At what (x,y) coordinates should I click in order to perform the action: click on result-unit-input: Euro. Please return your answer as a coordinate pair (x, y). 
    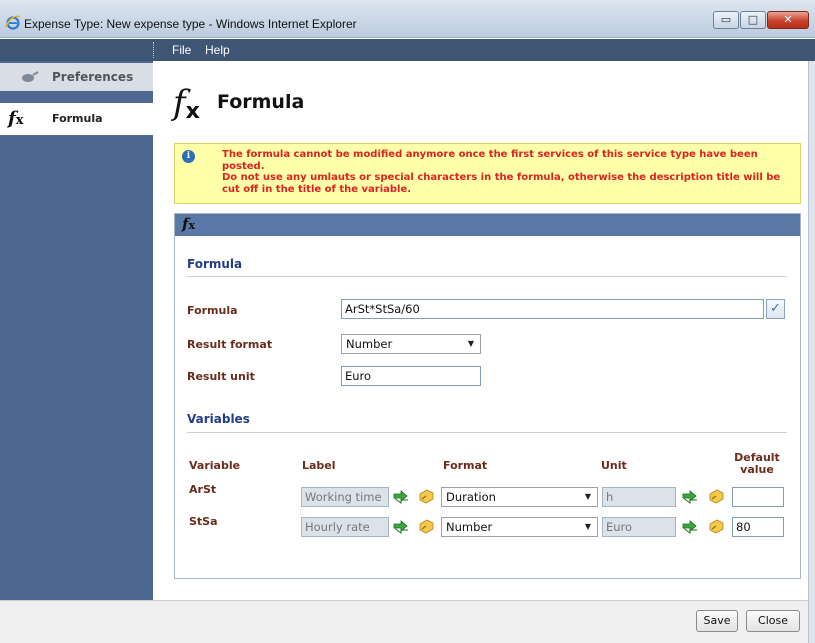
    Looking at the image, I should click on (411, 376).